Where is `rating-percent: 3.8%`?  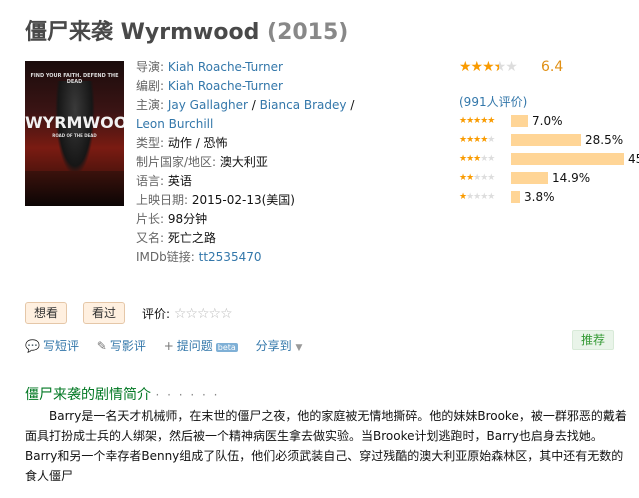
rating-percent: 3.8% is located at coordinates (539, 197).